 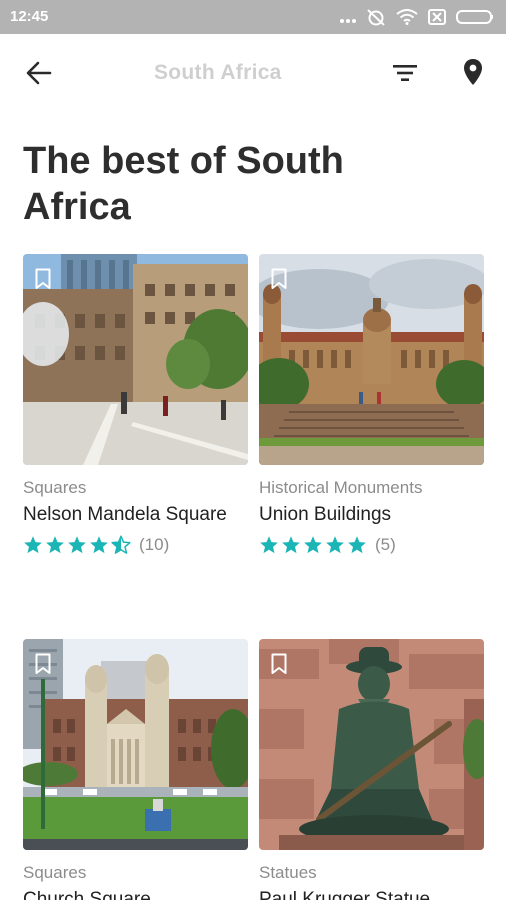 I want to click on review-count: (5), so click(x=385, y=544).